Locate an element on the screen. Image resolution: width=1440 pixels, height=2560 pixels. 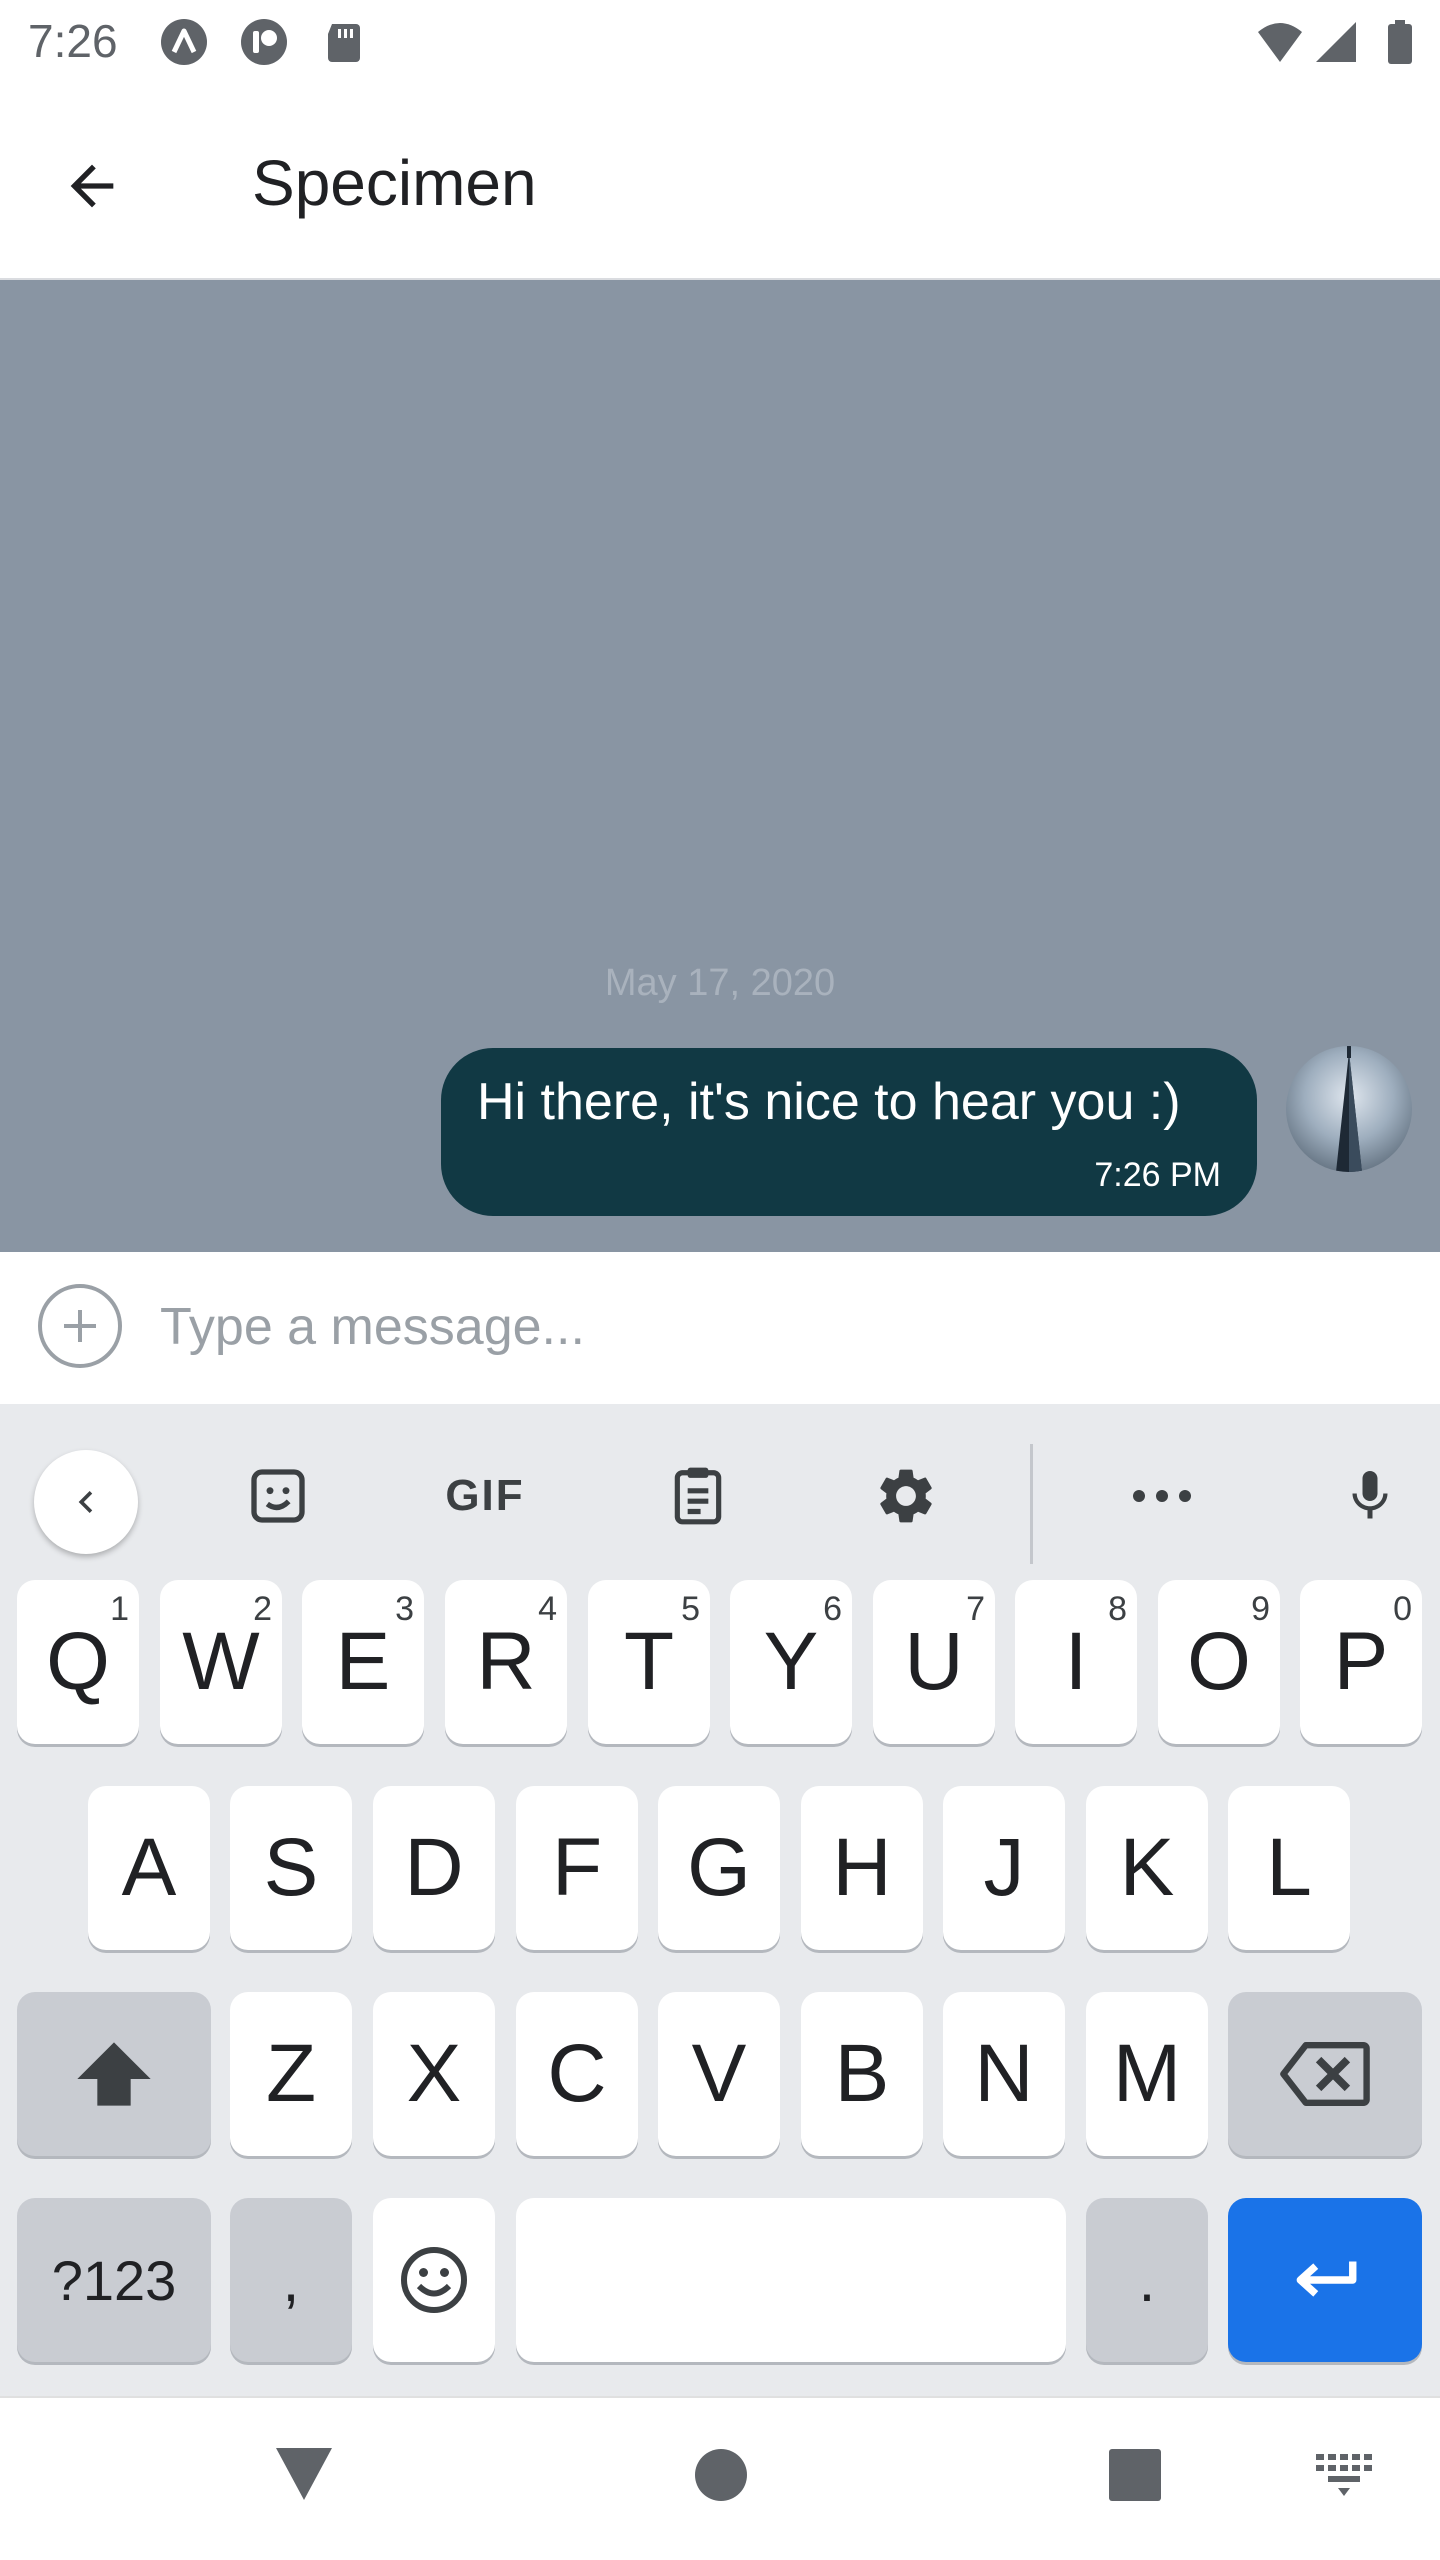
page-title: Specimen is located at coordinates (394, 183).